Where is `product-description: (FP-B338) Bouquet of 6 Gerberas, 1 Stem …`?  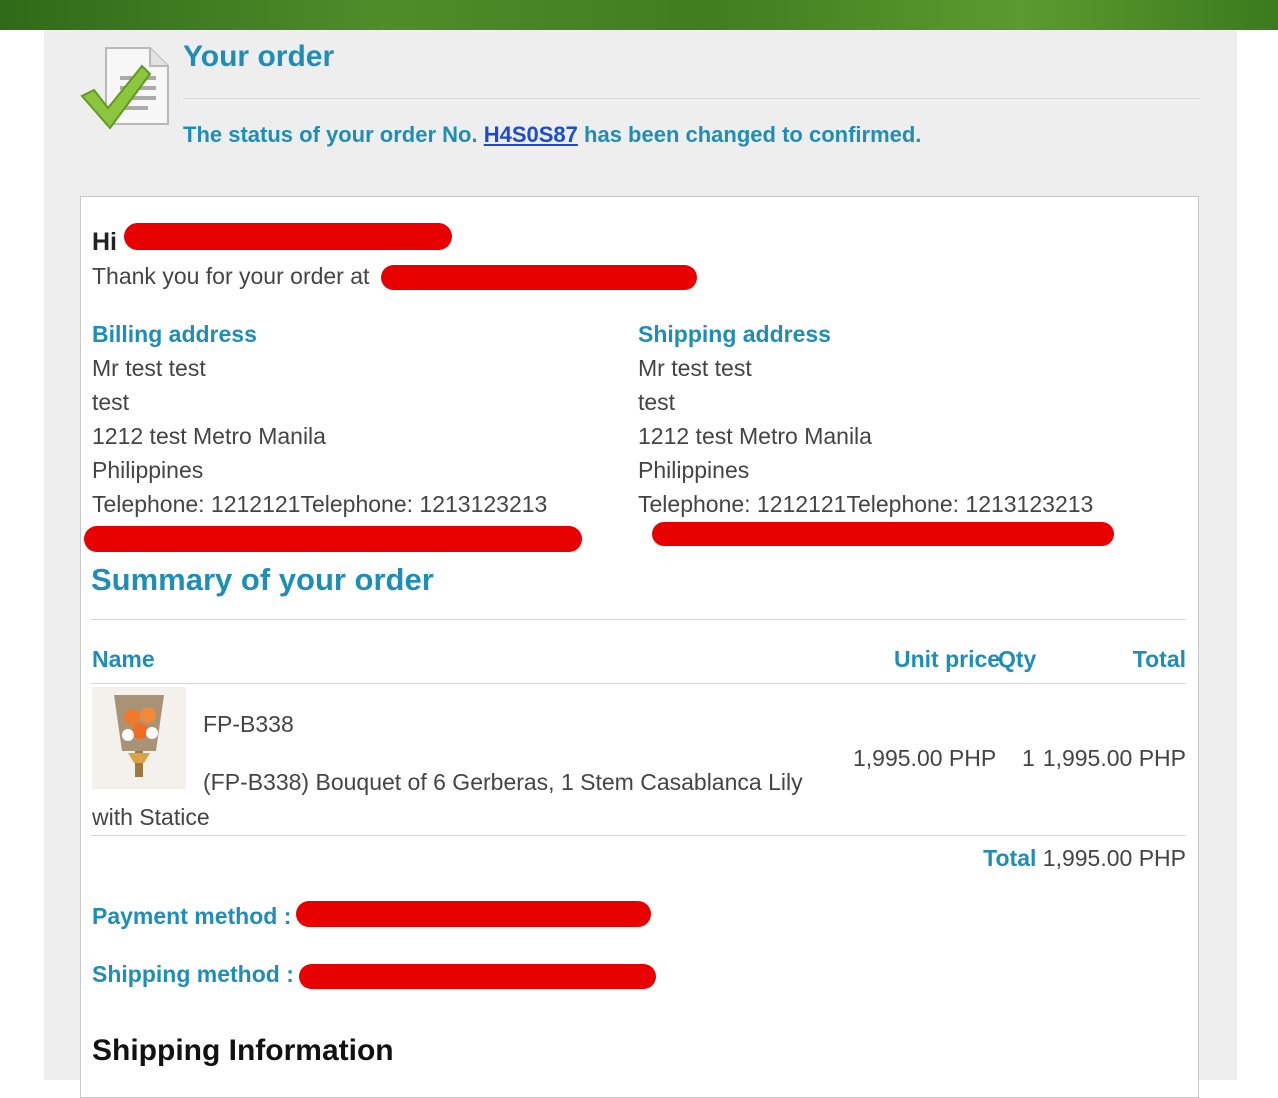
product-description: (FP-B338) Bouquet of 6 Gerberas, 1 Stem … is located at coordinates (503, 782).